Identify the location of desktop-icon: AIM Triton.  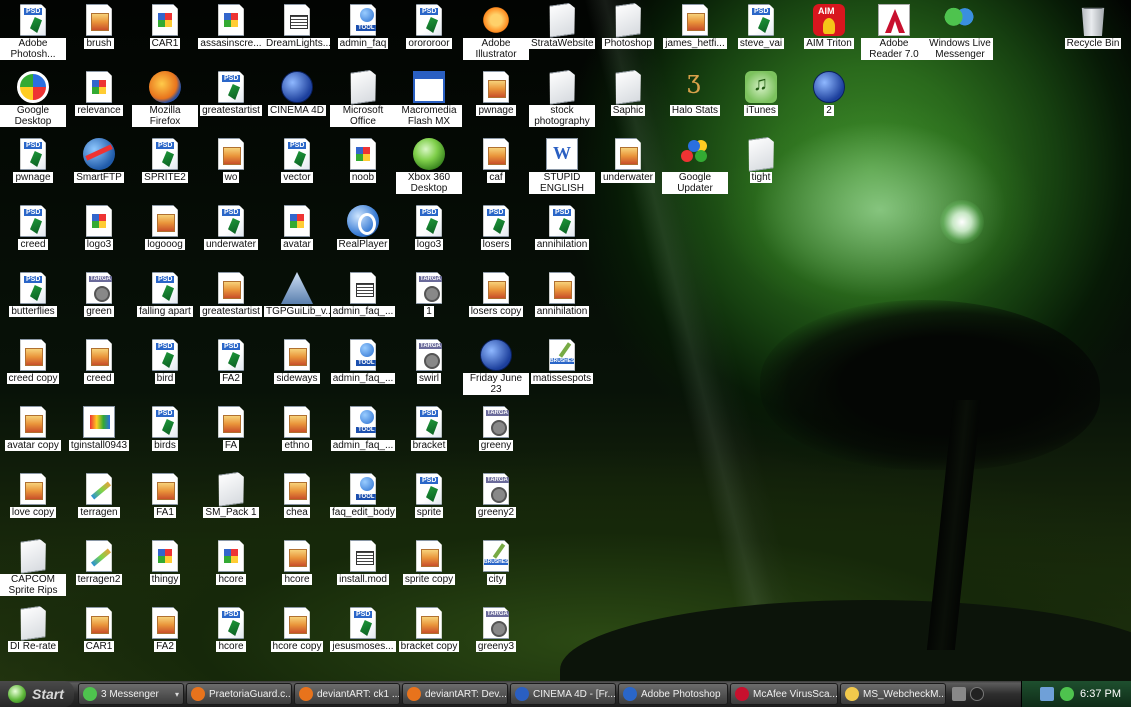
(829, 34).